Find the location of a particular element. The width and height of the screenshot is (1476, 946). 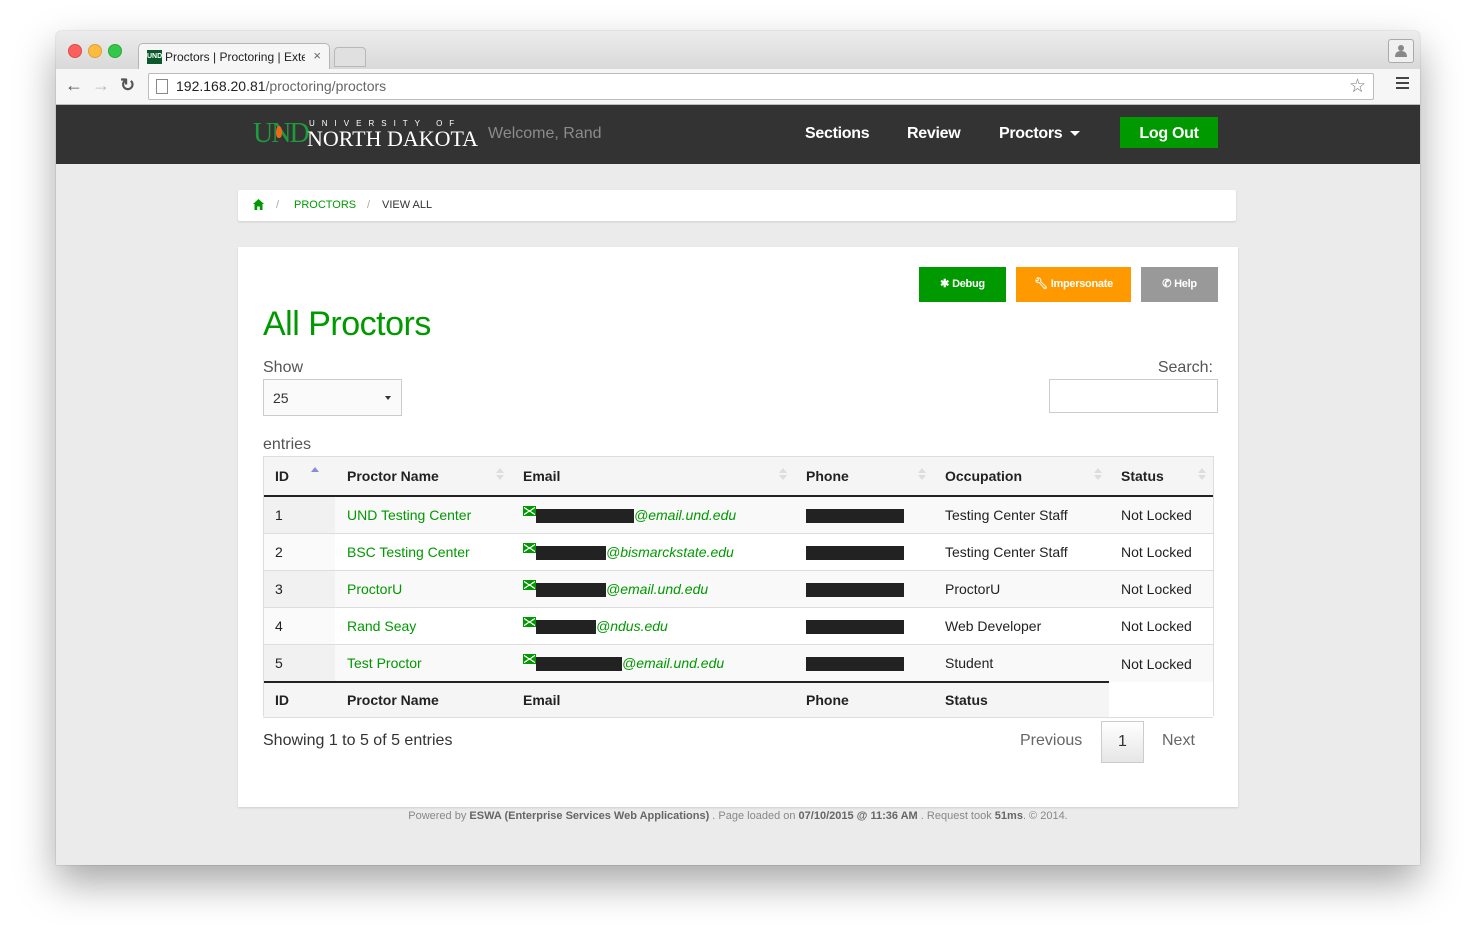

cell-occupation: Web Developer is located at coordinates (1021, 626).